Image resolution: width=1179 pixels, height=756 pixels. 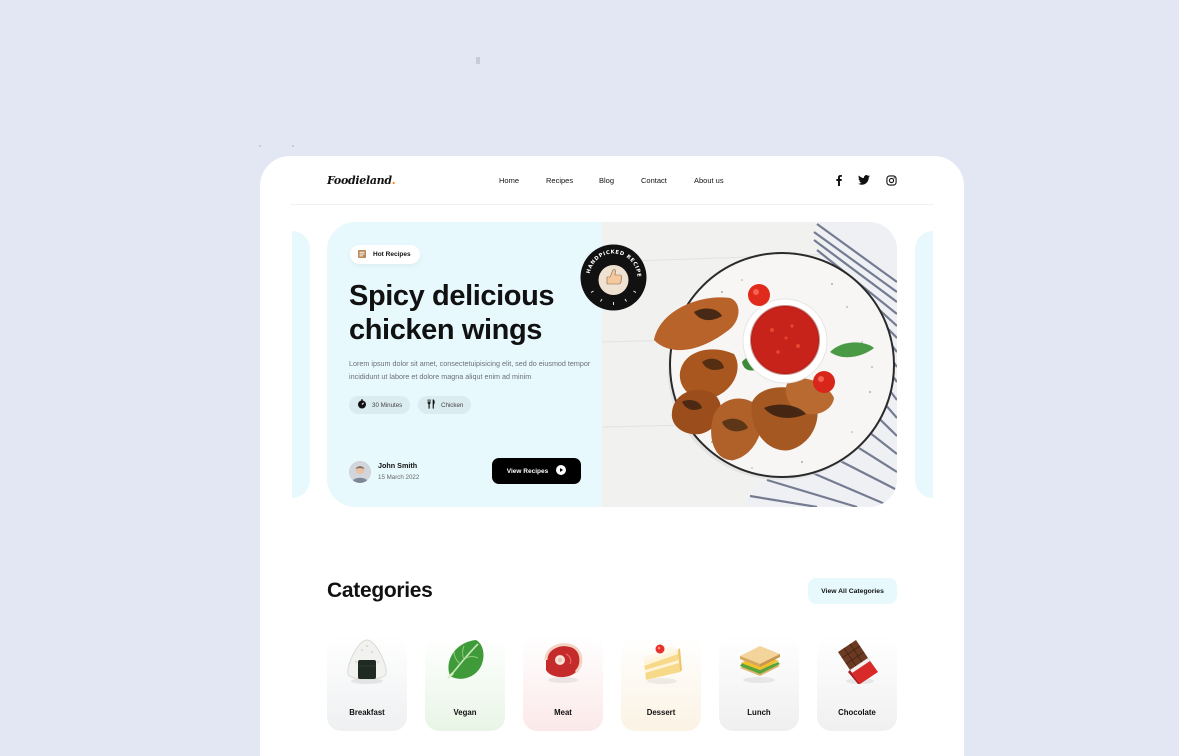 What do you see at coordinates (924, 364) in the screenshot?
I see `carousel-next-peek` at bounding box center [924, 364].